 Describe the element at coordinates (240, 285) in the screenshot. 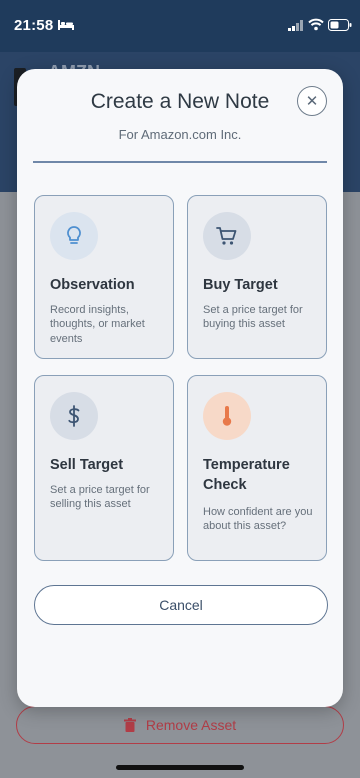

I see `buy-target-title: Buy Target` at that location.